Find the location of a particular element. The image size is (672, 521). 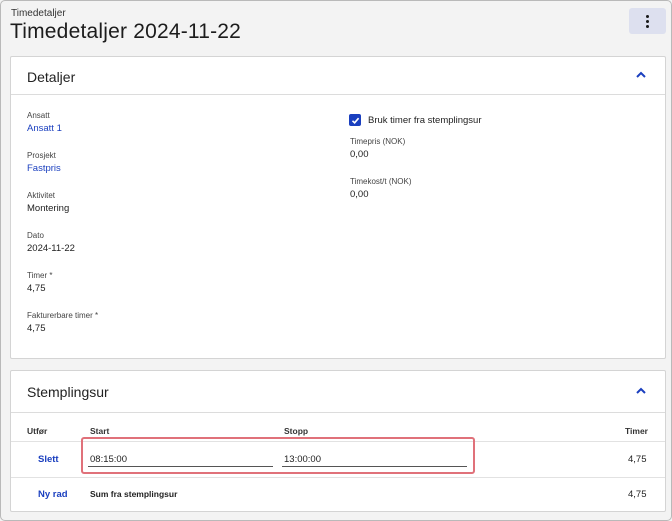

breadcrumb: Timedetaljer is located at coordinates (38, 13).